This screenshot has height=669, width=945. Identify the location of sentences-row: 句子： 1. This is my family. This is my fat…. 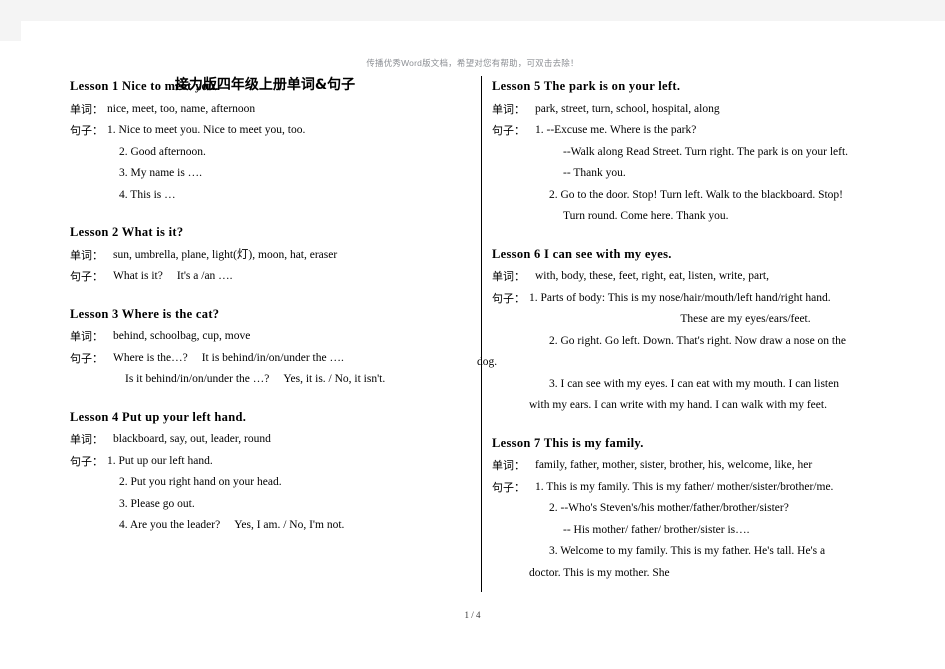
(697, 531).